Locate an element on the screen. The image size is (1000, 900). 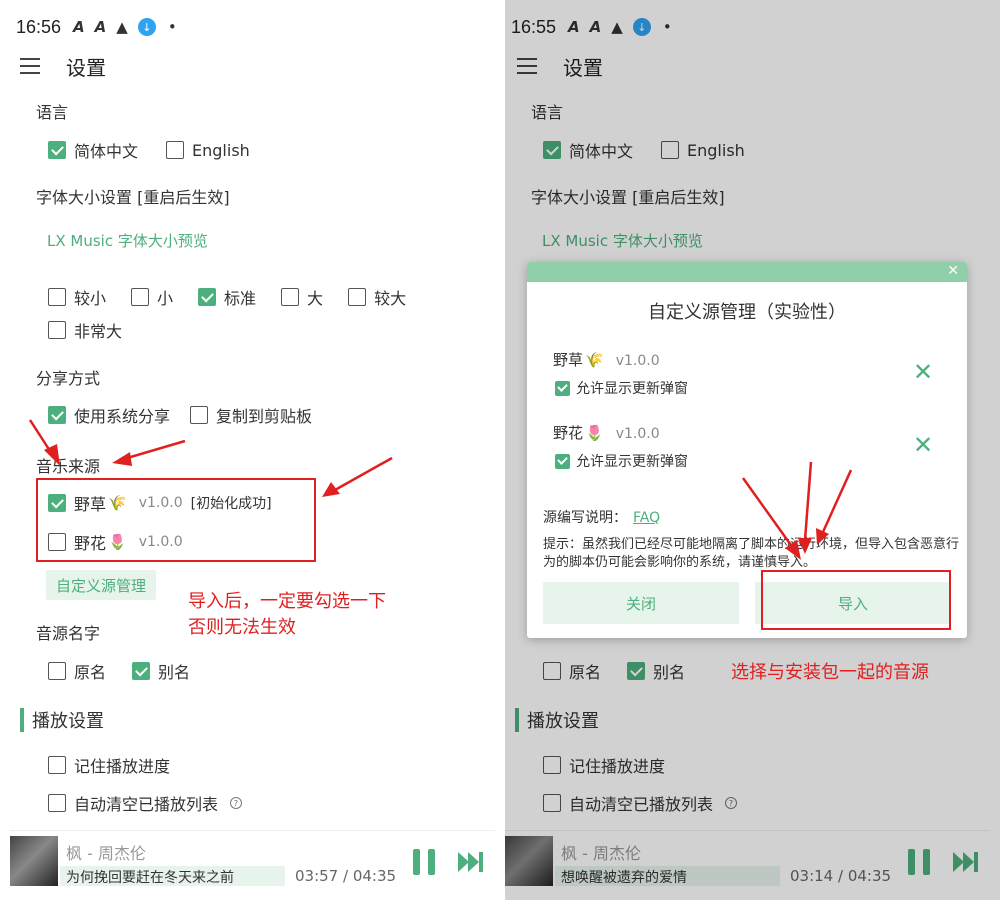
share-options: 使用系统分享 复制到剪贴板 is located at coordinates (194, 415).